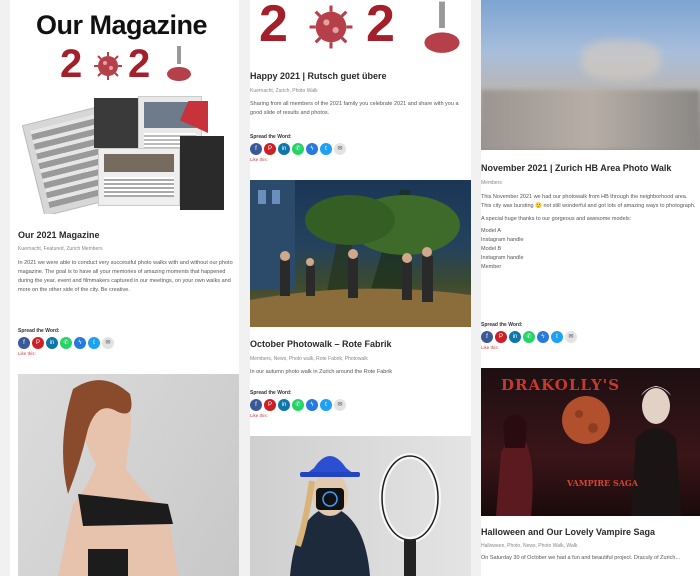  Describe the element at coordinates (360, 31) in the screenshot. I see `happy-2021-banner: 2 2` at that location.